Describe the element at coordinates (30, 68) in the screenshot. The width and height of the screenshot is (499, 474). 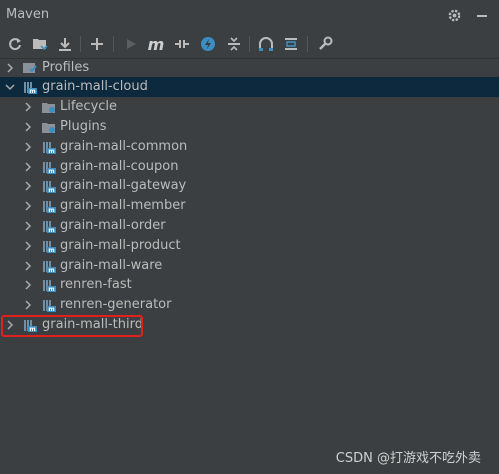
I see `profiles-icon` at that location.